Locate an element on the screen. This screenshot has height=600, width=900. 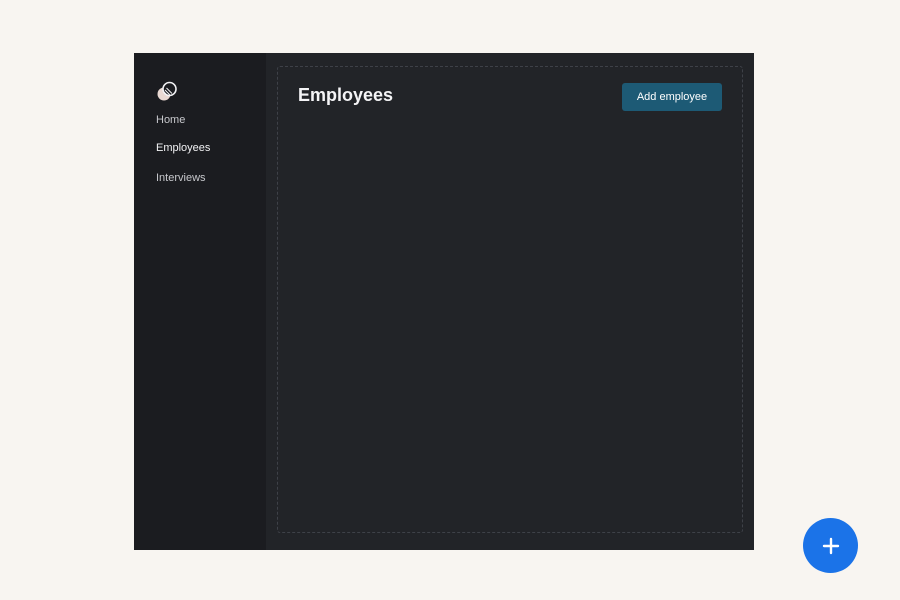
sidebar-item-employees: Employees is located at coordinates (211, 148).